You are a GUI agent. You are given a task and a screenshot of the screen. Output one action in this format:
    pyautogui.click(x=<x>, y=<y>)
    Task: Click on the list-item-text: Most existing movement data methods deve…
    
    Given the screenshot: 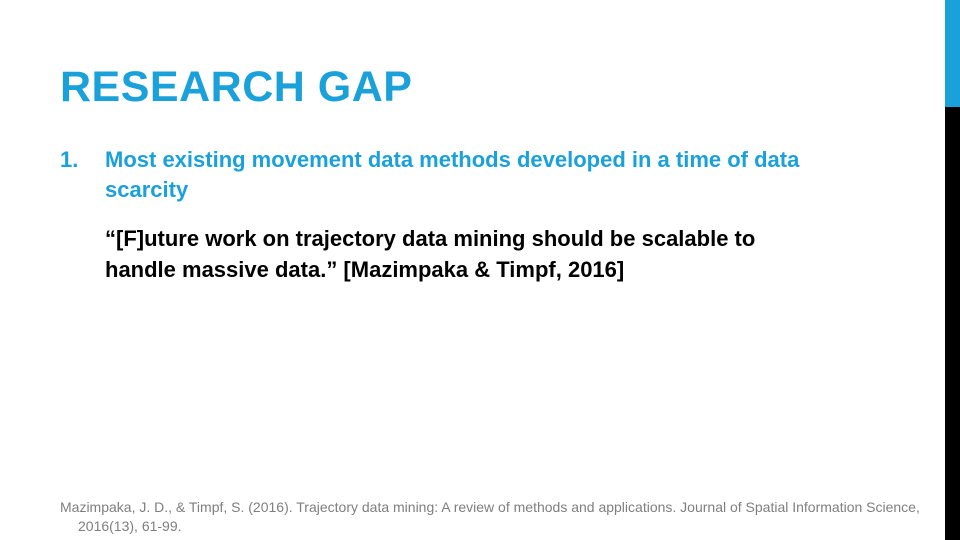 What is the action you would take?
    pyautogui.click(x=452, y=174)
    